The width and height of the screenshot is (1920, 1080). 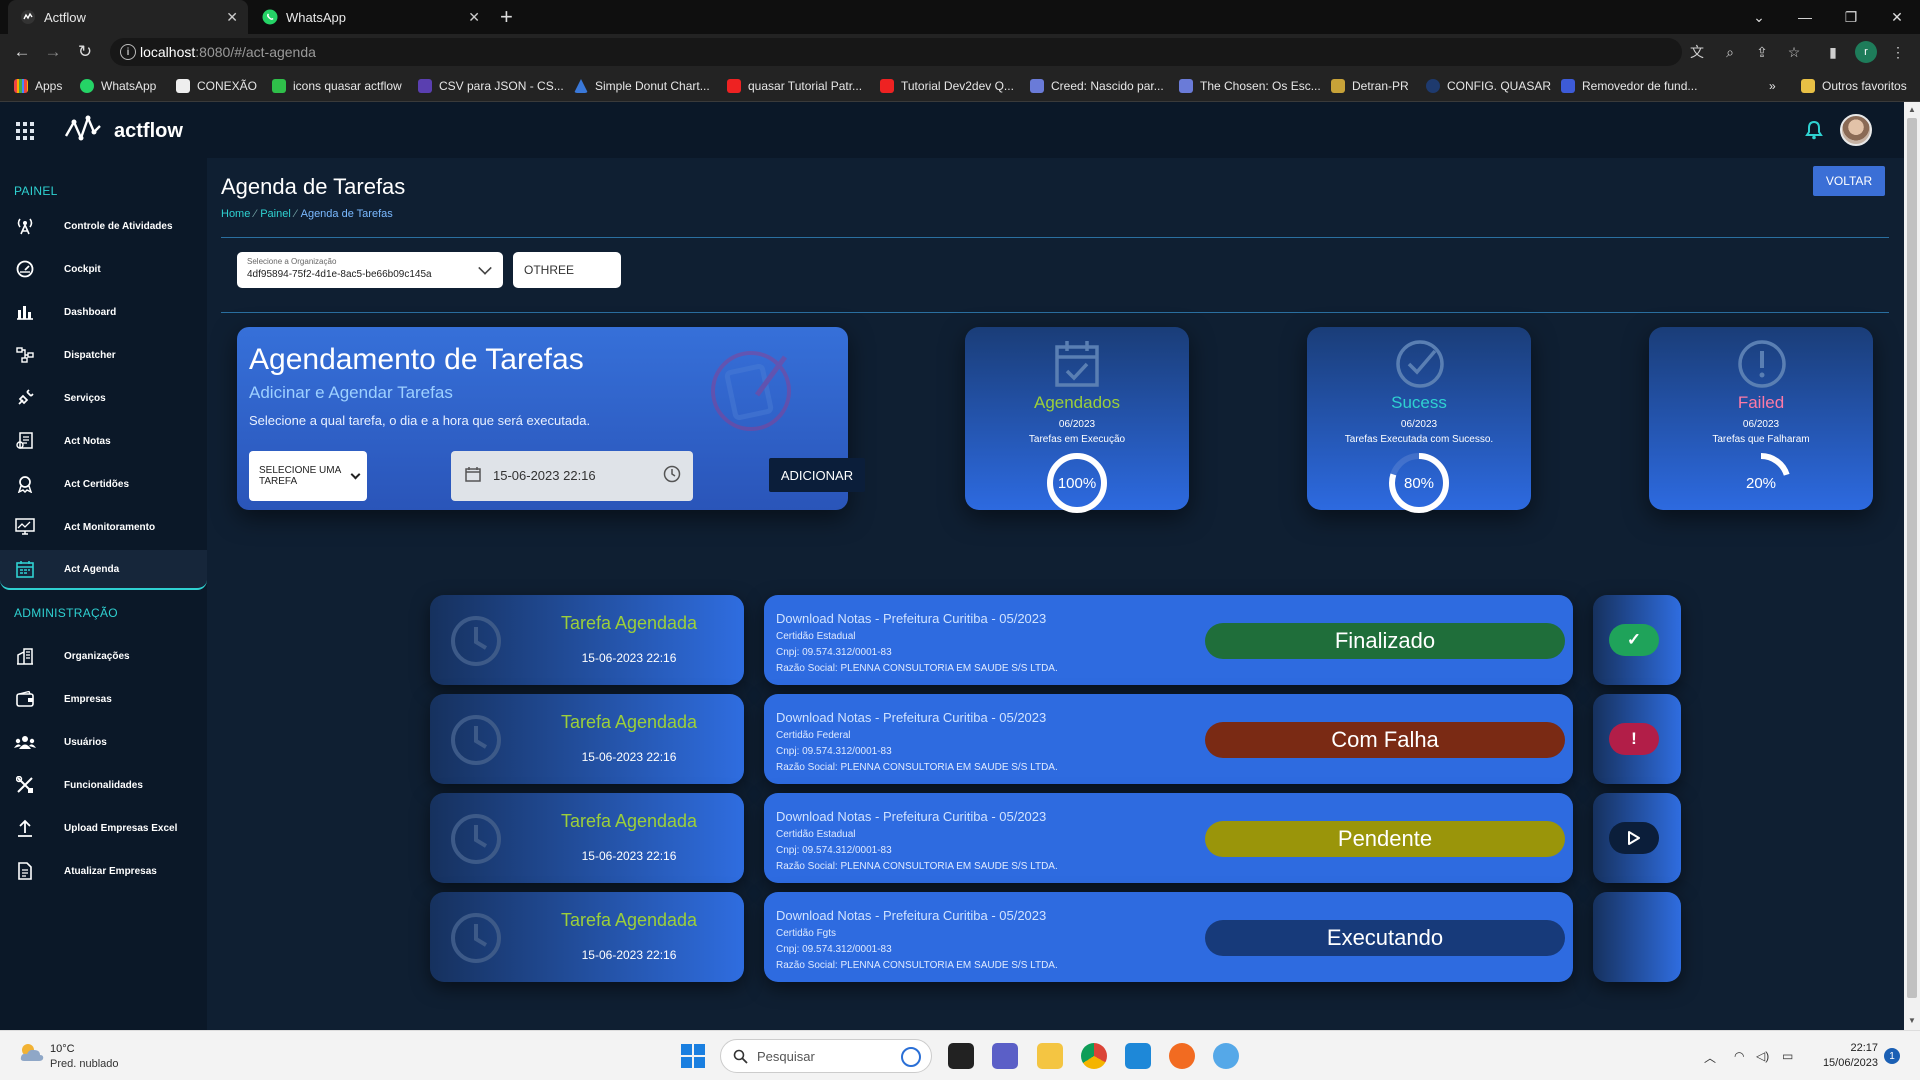 What do you see at coordinates (817, 475) in the screenshot?
I see `add-task-button: ADICIONAR` at bounding box center [817, 475].